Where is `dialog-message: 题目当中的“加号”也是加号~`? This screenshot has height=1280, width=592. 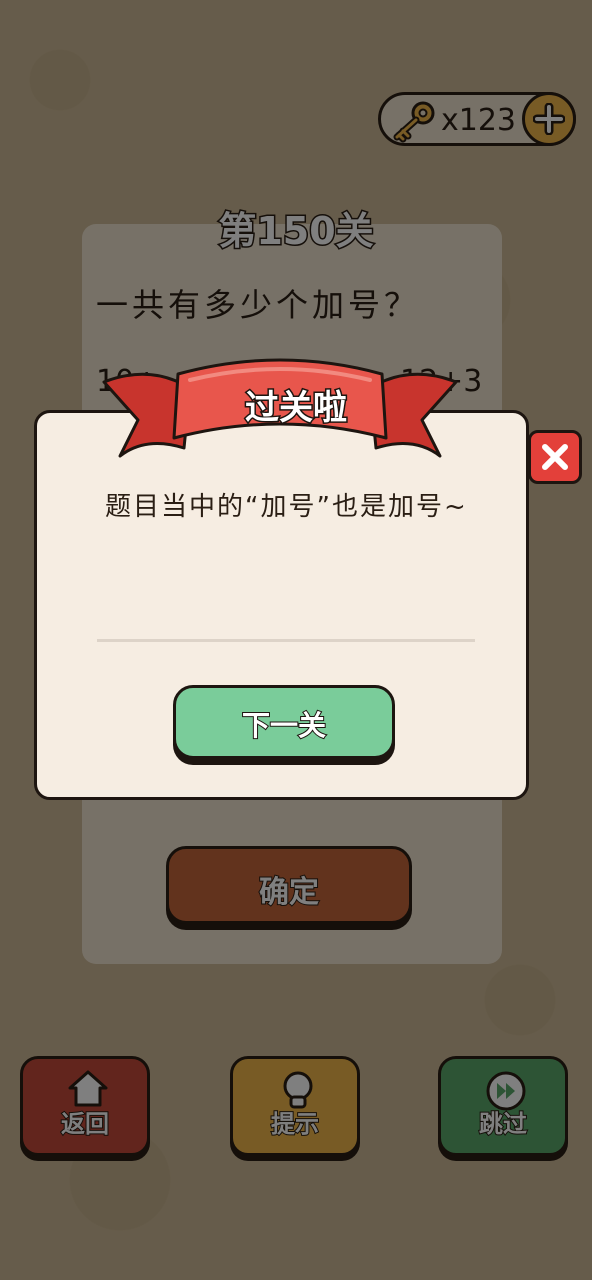 dialog-message: 题目当中的“加号”也是加号~ is located at coordinates (286, 507).